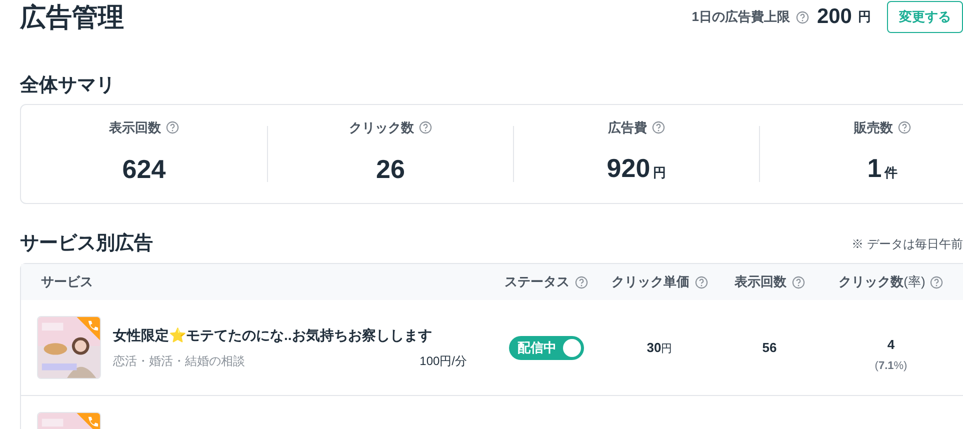 This screenshot has height=429, width=963. Describe the element at coordinates (381, 128) in the screenshot. I see `metric-label: クリック数` at that location.